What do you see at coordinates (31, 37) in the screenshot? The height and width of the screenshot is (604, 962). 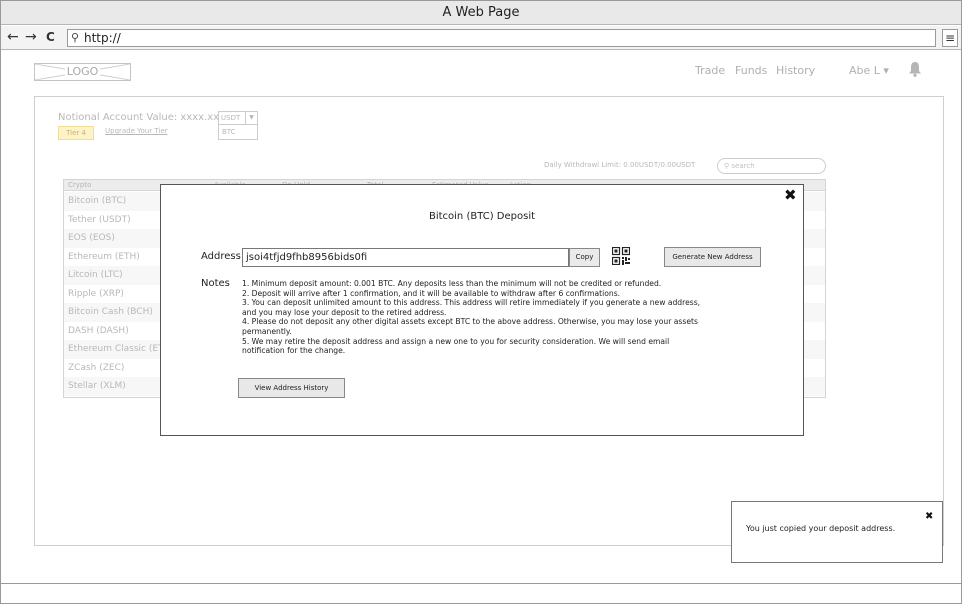 I see `forward-arrow-icon: →` at bounding box center [31, 37].